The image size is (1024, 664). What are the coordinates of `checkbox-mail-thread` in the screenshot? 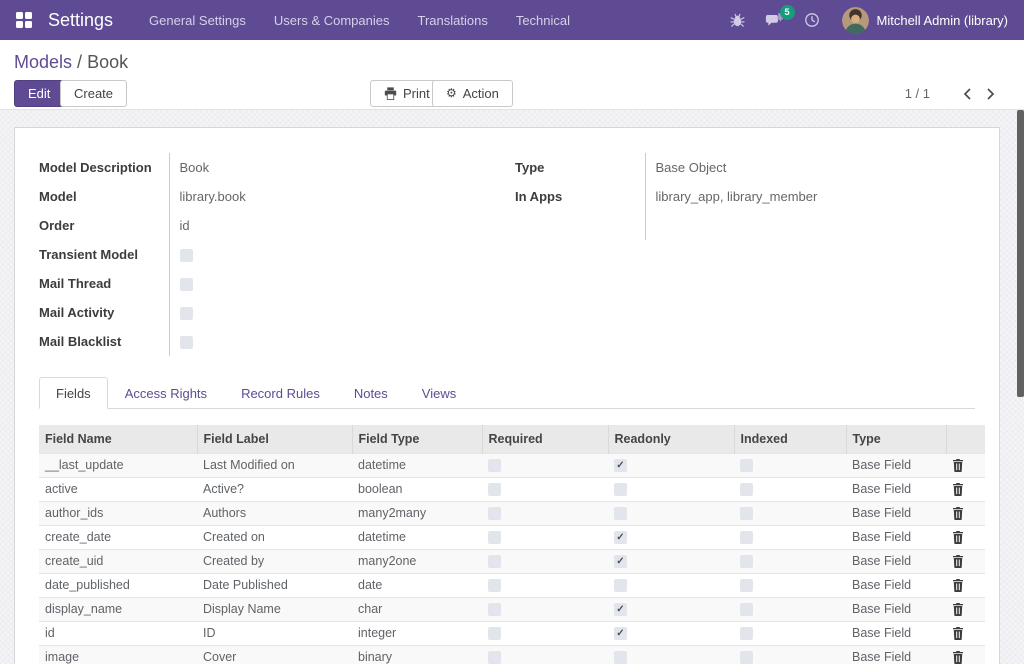 It's located at (186, 285).